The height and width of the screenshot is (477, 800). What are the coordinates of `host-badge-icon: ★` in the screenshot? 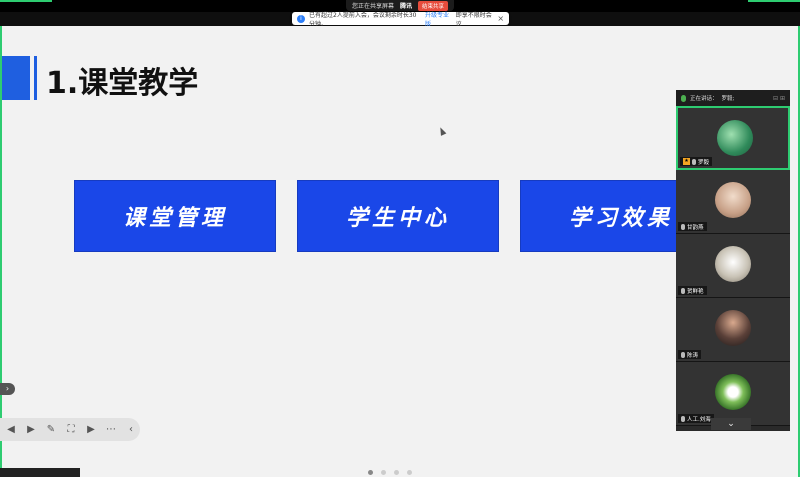 It's located at (686, 161).